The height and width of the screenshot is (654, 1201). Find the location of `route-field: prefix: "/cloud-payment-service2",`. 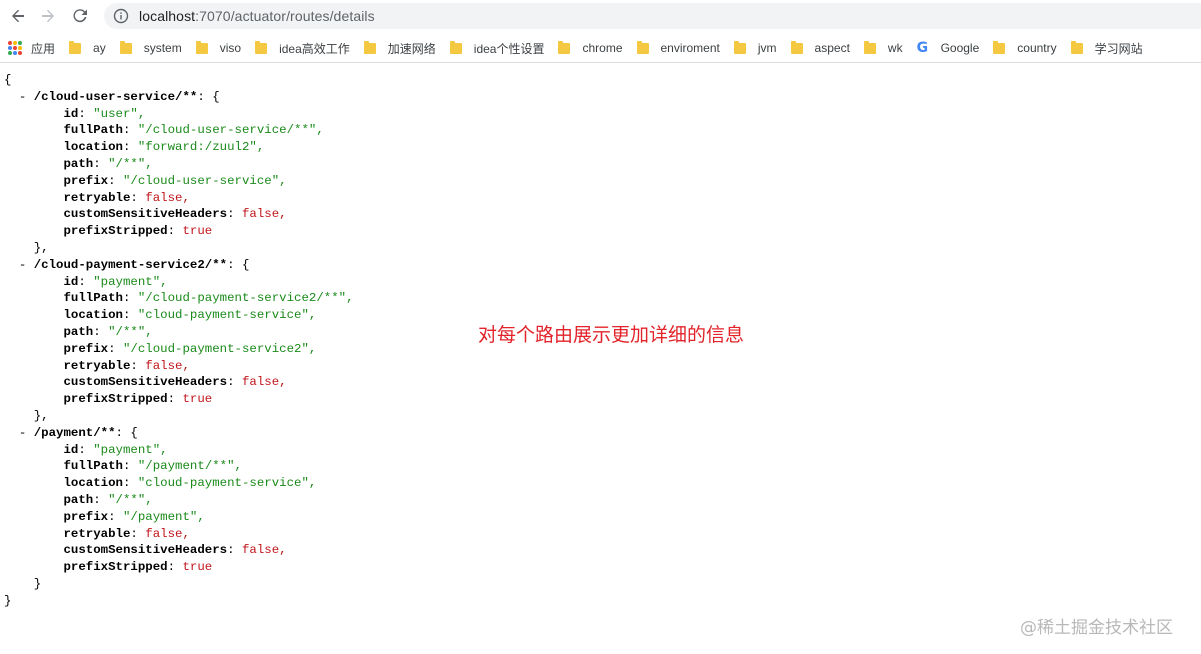

route-field: prefix: "/cloud-payment-service2", is located at coordinates (190, 348).